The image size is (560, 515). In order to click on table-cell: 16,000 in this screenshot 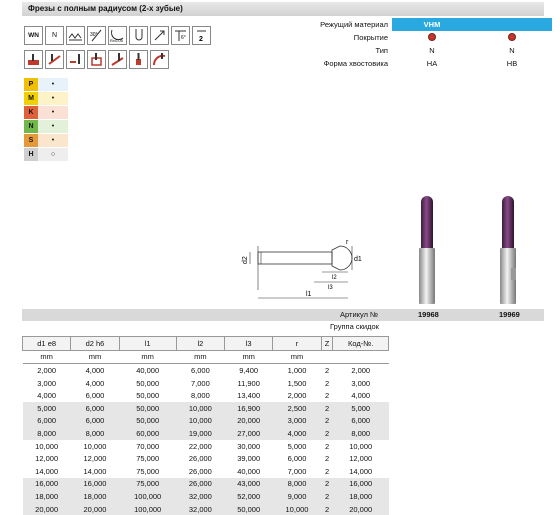, I will do `click(95, 484)`.